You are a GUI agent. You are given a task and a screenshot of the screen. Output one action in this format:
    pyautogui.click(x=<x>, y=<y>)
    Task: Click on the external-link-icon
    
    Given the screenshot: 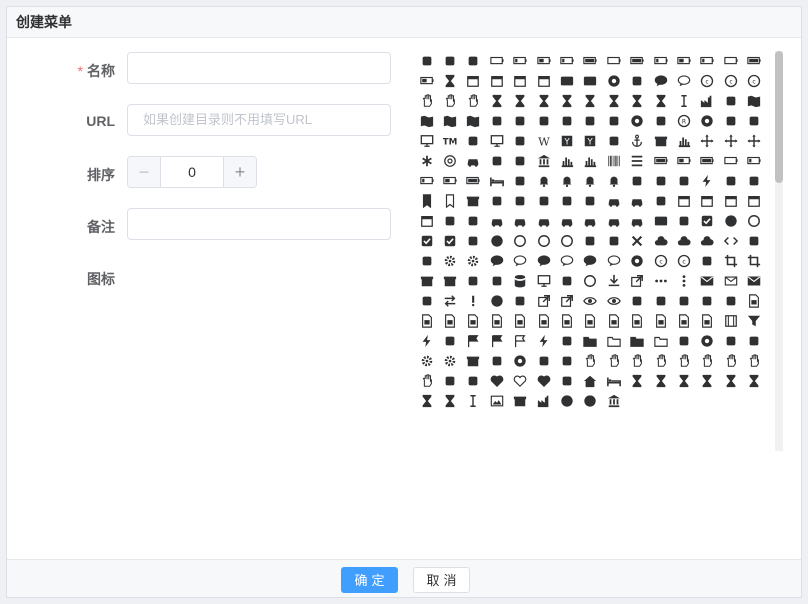 What is the action you would take?
    pyautogui.click(x=543, y=301)
    